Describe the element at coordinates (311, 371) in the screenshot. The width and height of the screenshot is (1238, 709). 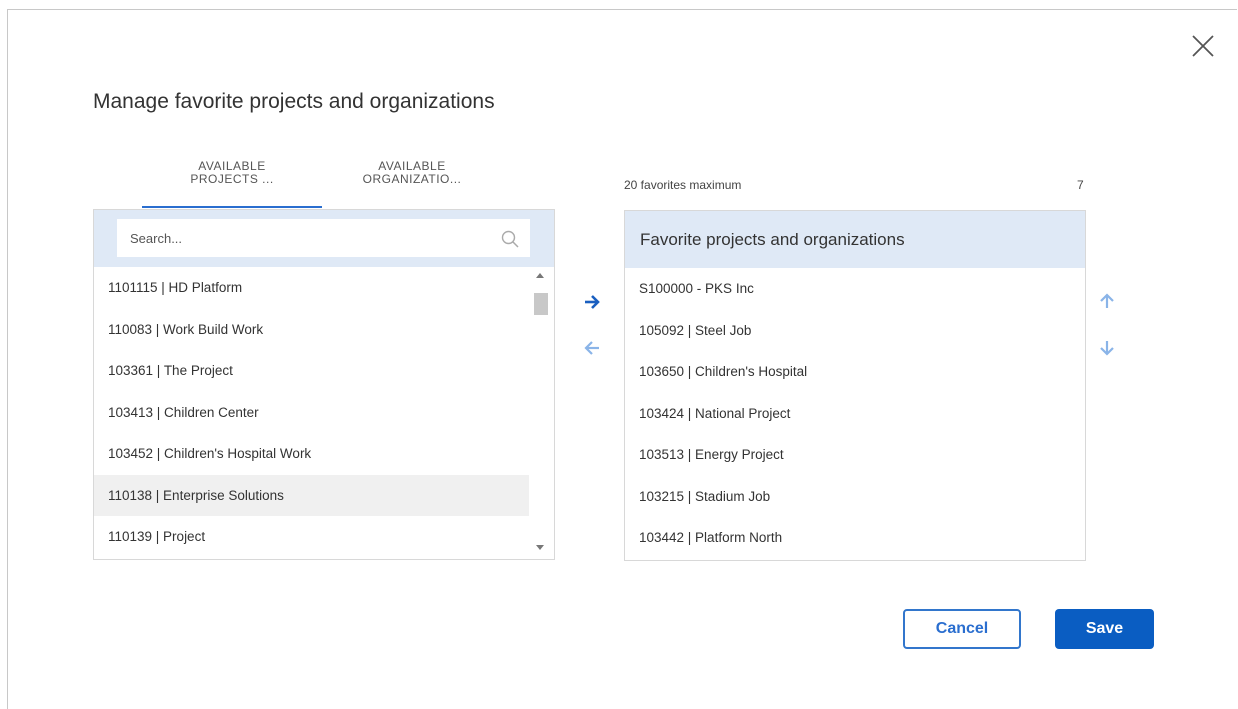
I see `list-item: 103361 | The Project` at that location.